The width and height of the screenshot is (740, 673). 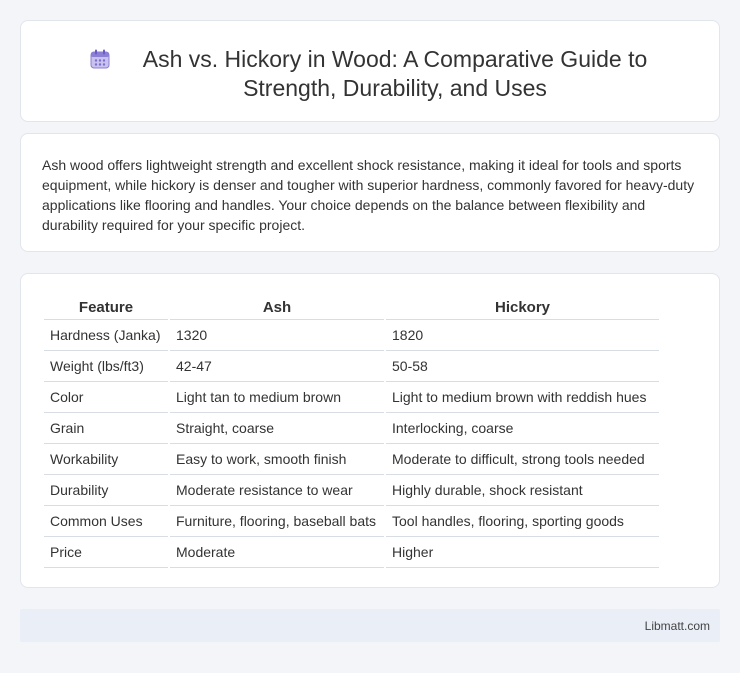 What do you see at coordinates (277, 552) in the screenshot?
I see `cell-ash: Moderate` at bounding box center [277, 552].